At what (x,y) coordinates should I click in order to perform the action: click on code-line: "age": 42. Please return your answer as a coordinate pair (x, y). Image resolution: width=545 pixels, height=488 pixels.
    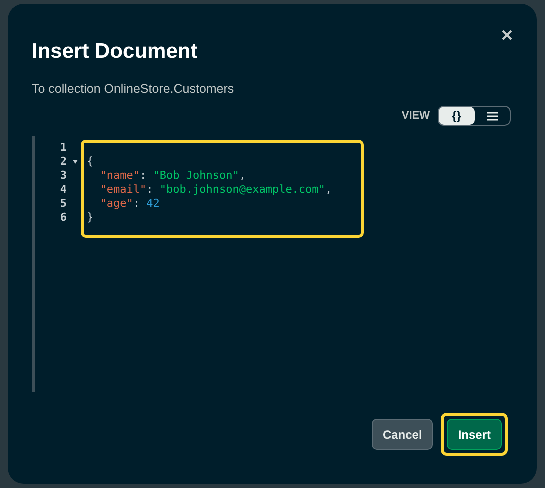
    Looking at the image, I should click on (129, 204).